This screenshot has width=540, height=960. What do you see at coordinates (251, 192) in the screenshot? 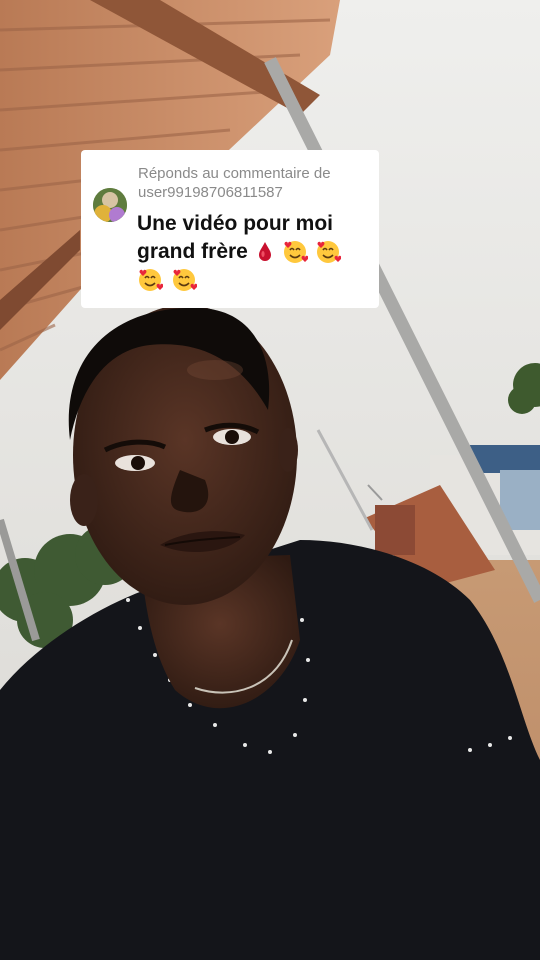
I see `commenter-username: user99198706811587` at bounding box center [251, 192].